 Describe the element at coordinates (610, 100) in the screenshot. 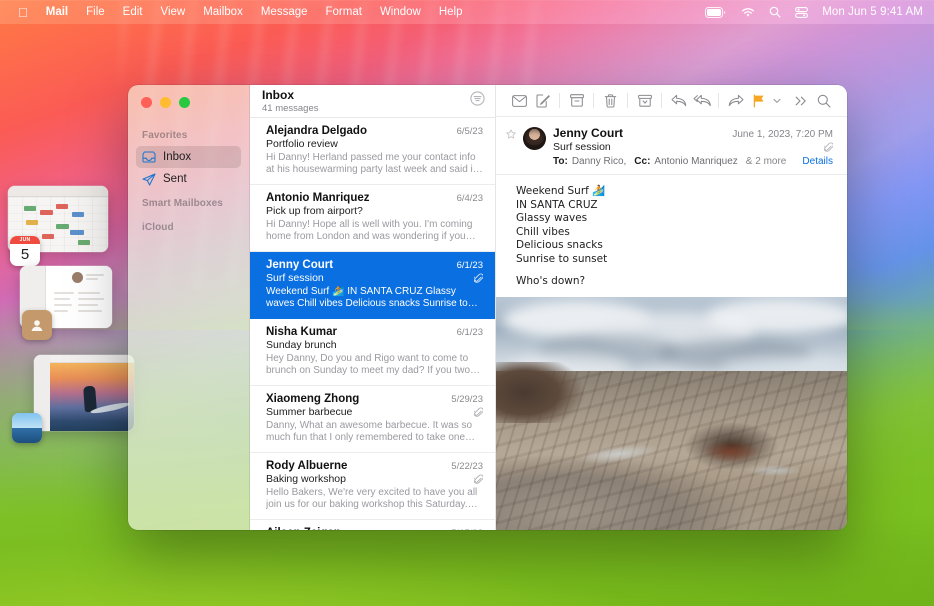

I see `delete-button` at that location.